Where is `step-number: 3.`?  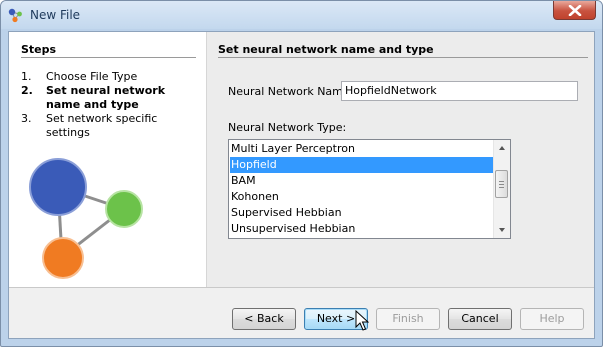 step-number: 3. is located at coordinates (26, 118).